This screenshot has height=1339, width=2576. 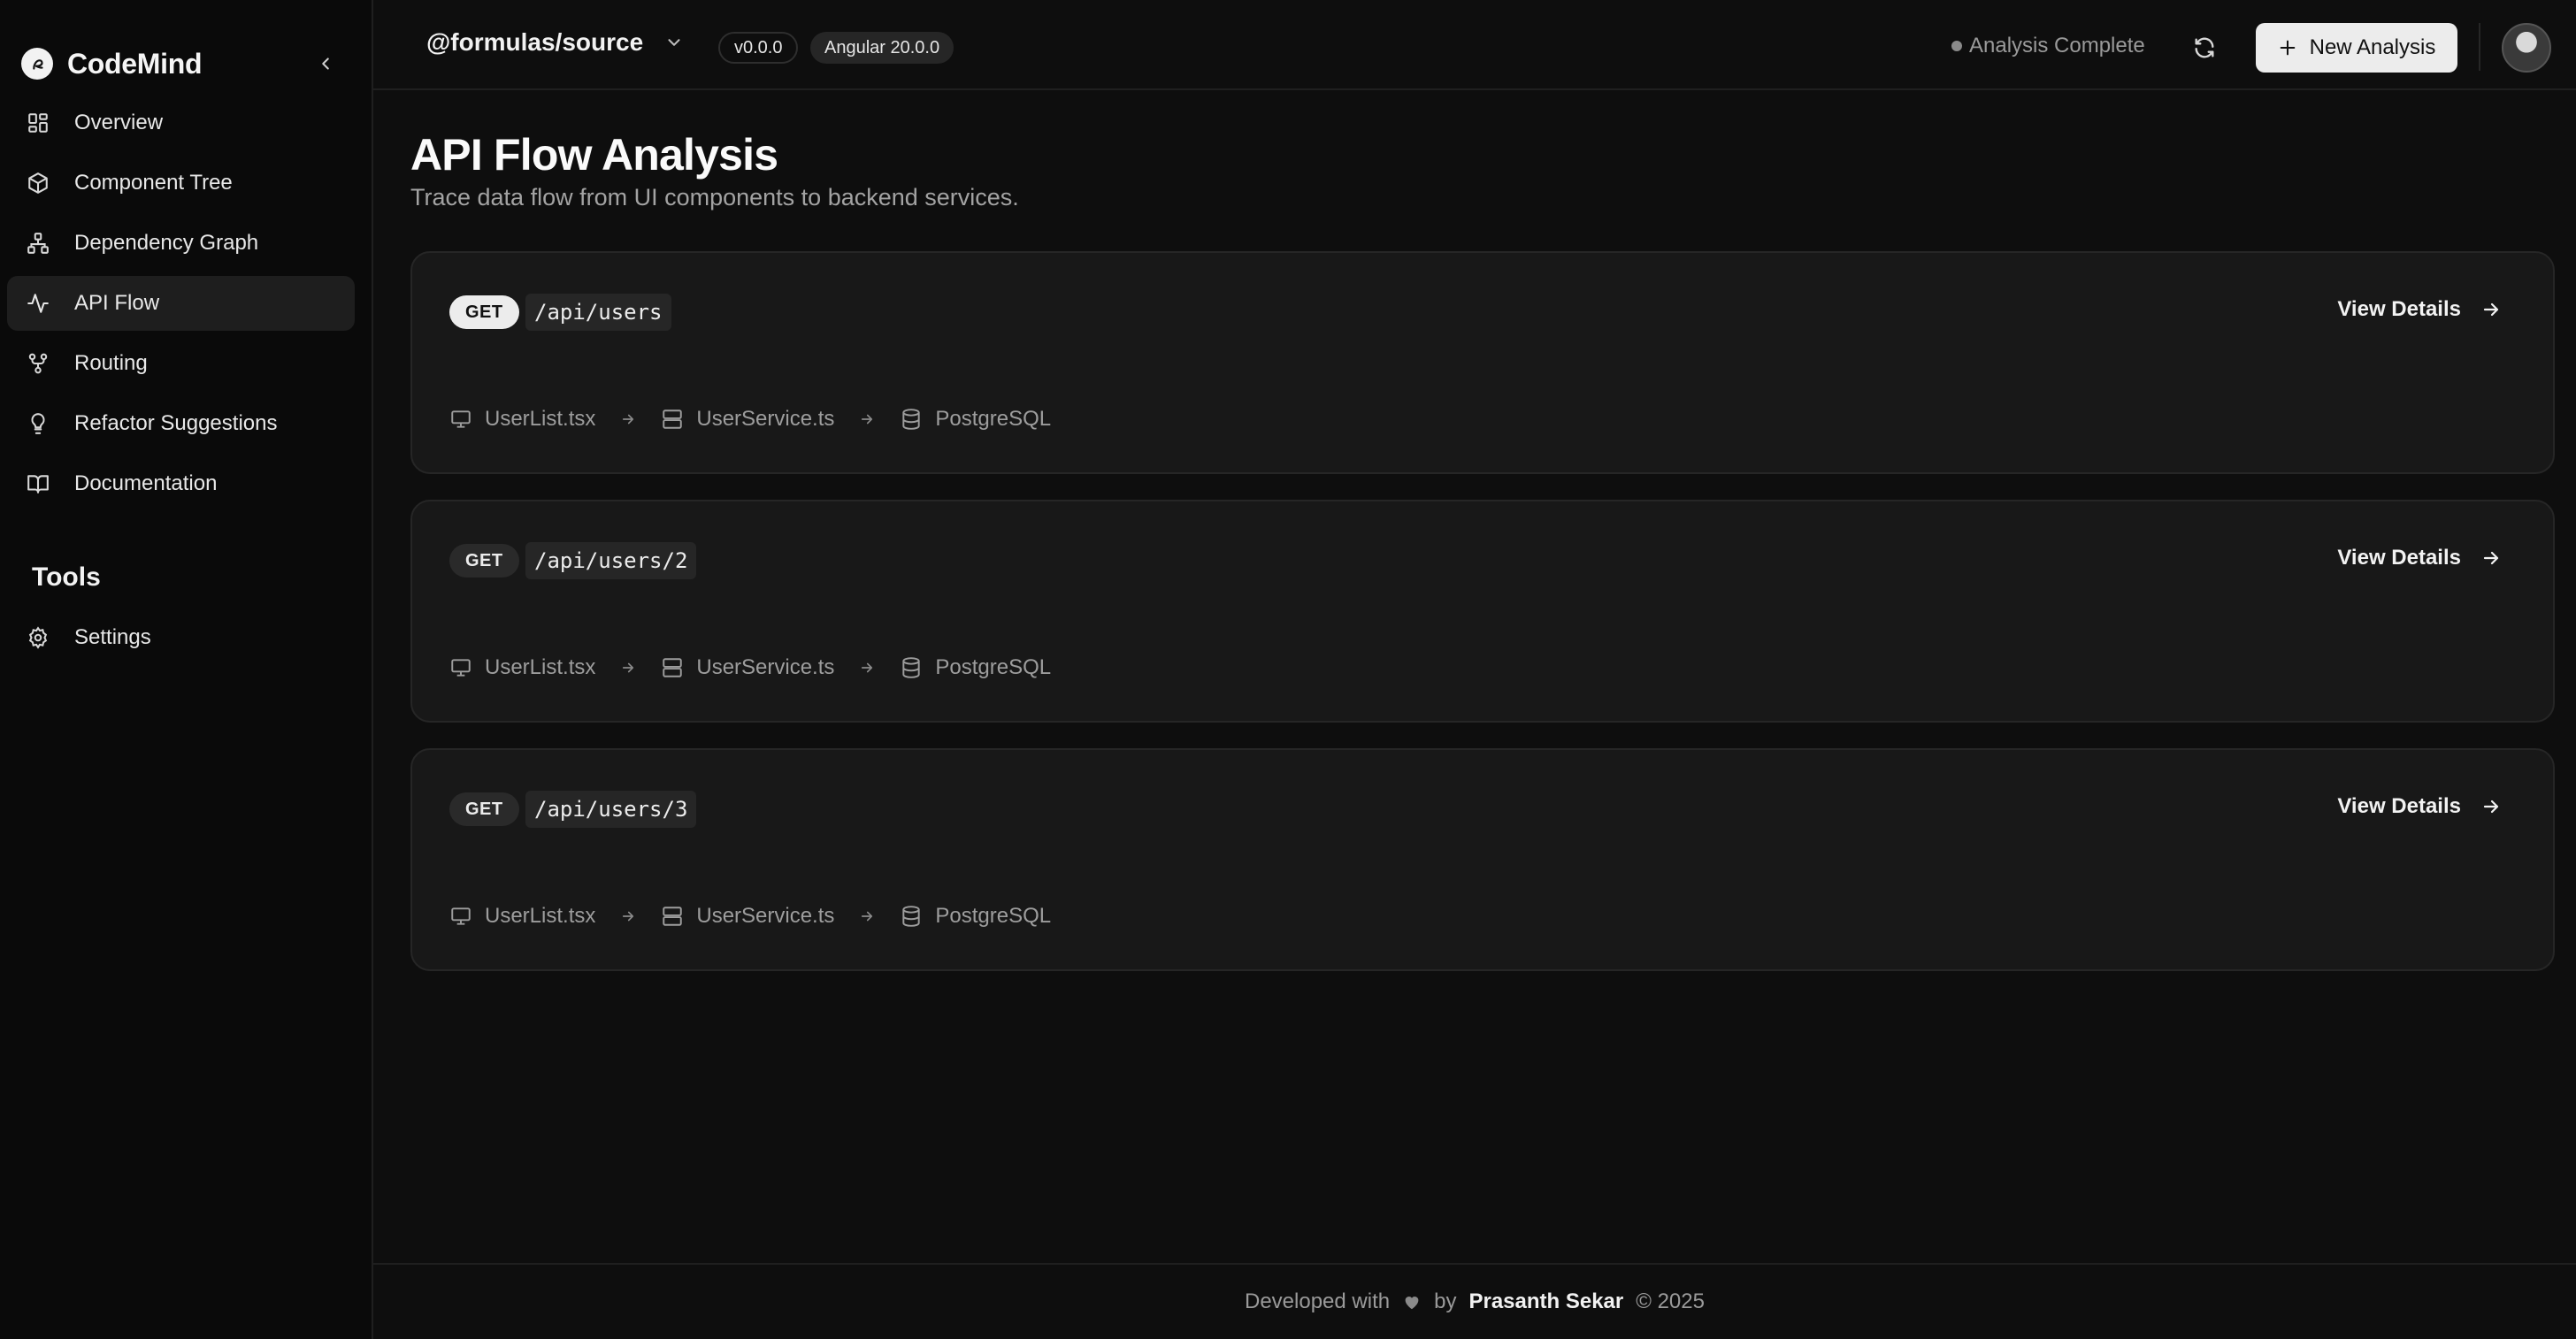 What do you see at coordinates (1412, 1302) in the screenshot?
I see `heart-icon` at bounding box center [1412, 1302].